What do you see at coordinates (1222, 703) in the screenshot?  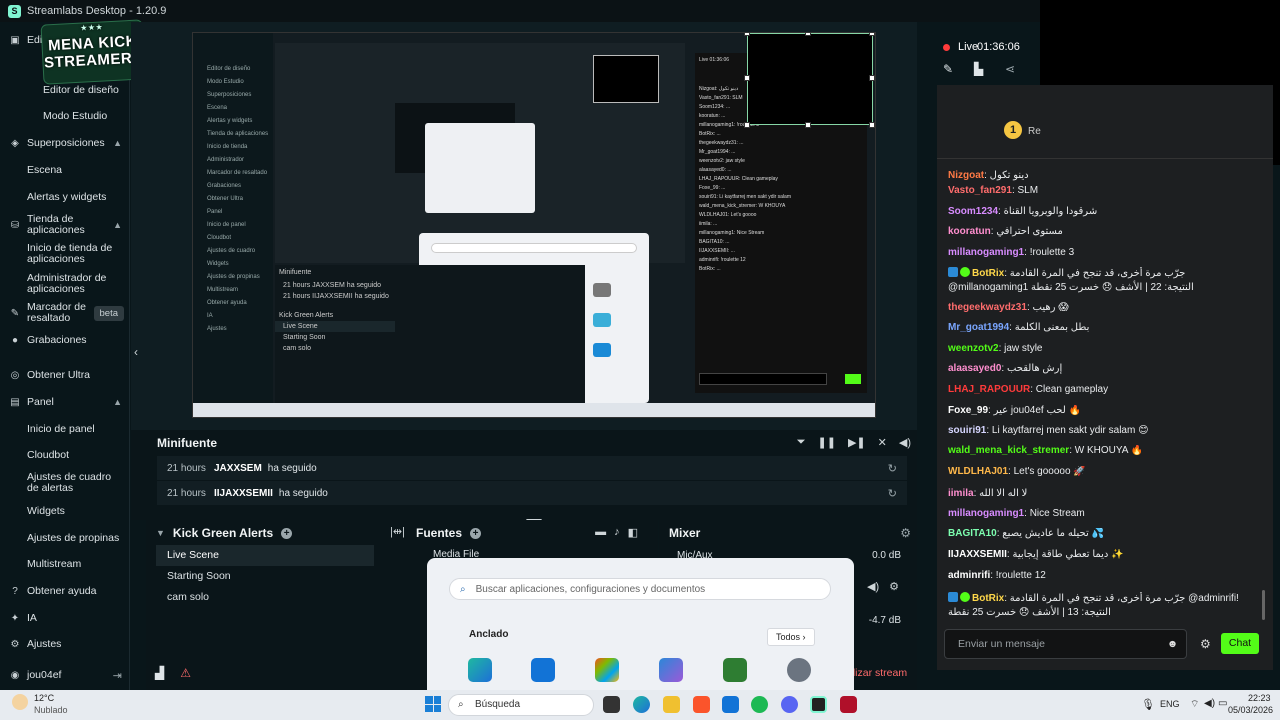 I see `battery-icon: ▭` at bounding box center [1222, 703].